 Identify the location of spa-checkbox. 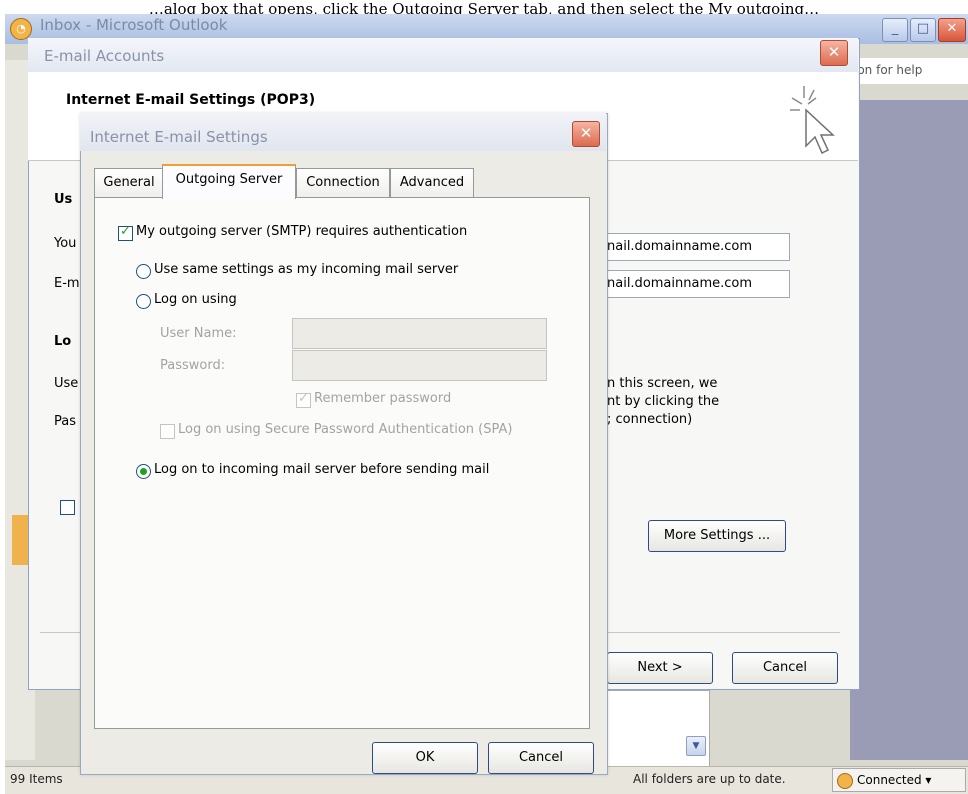
(167, 431).